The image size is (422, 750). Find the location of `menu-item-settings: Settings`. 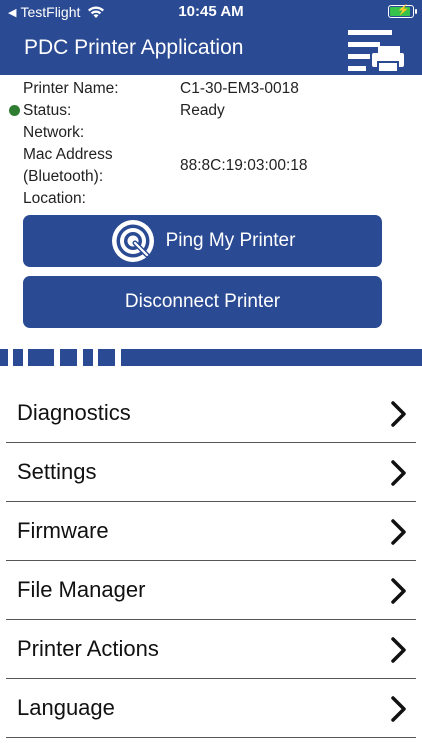

menu-item-settings: Settings is located at coordinates (211, 472).